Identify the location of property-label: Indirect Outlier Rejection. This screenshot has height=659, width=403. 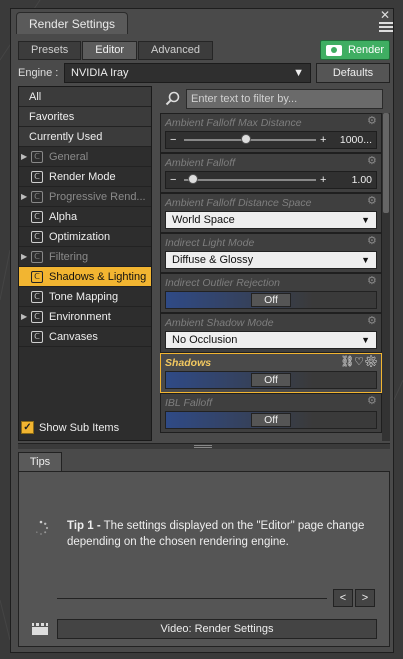
(222, 283).